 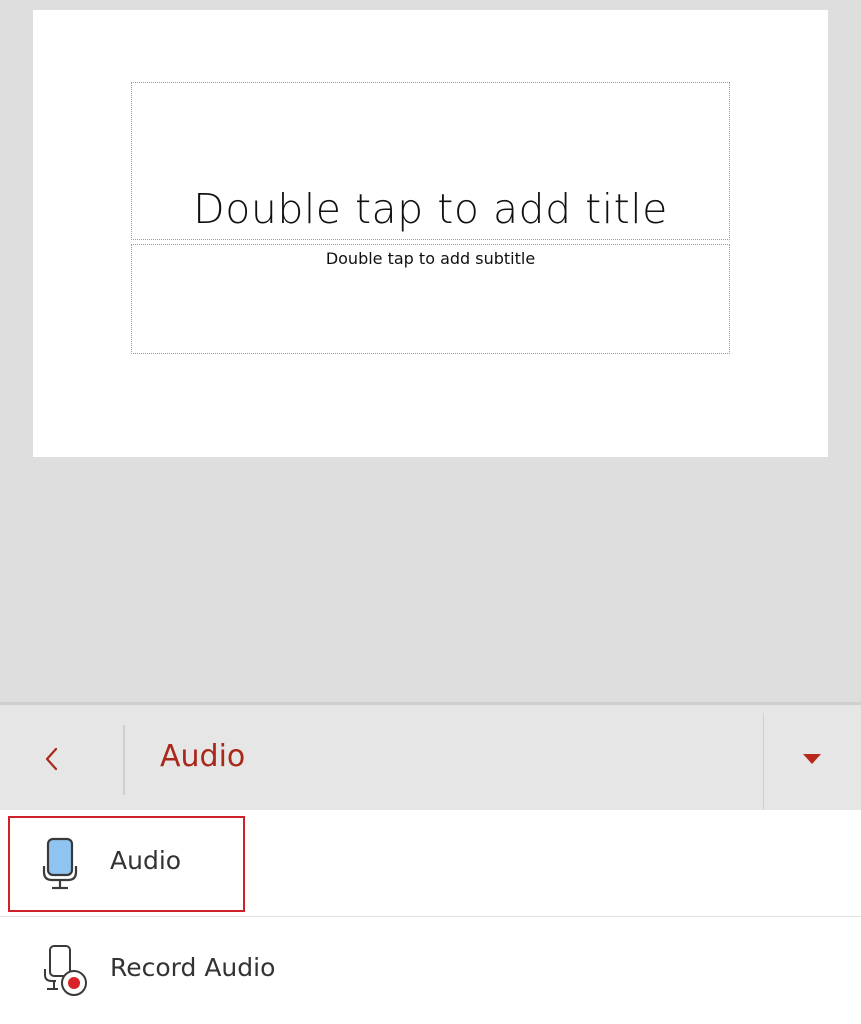 What do you see at coordinates (126, 864) in the screenshot?
I see `highlight-box` at bounding box center [126, 864].